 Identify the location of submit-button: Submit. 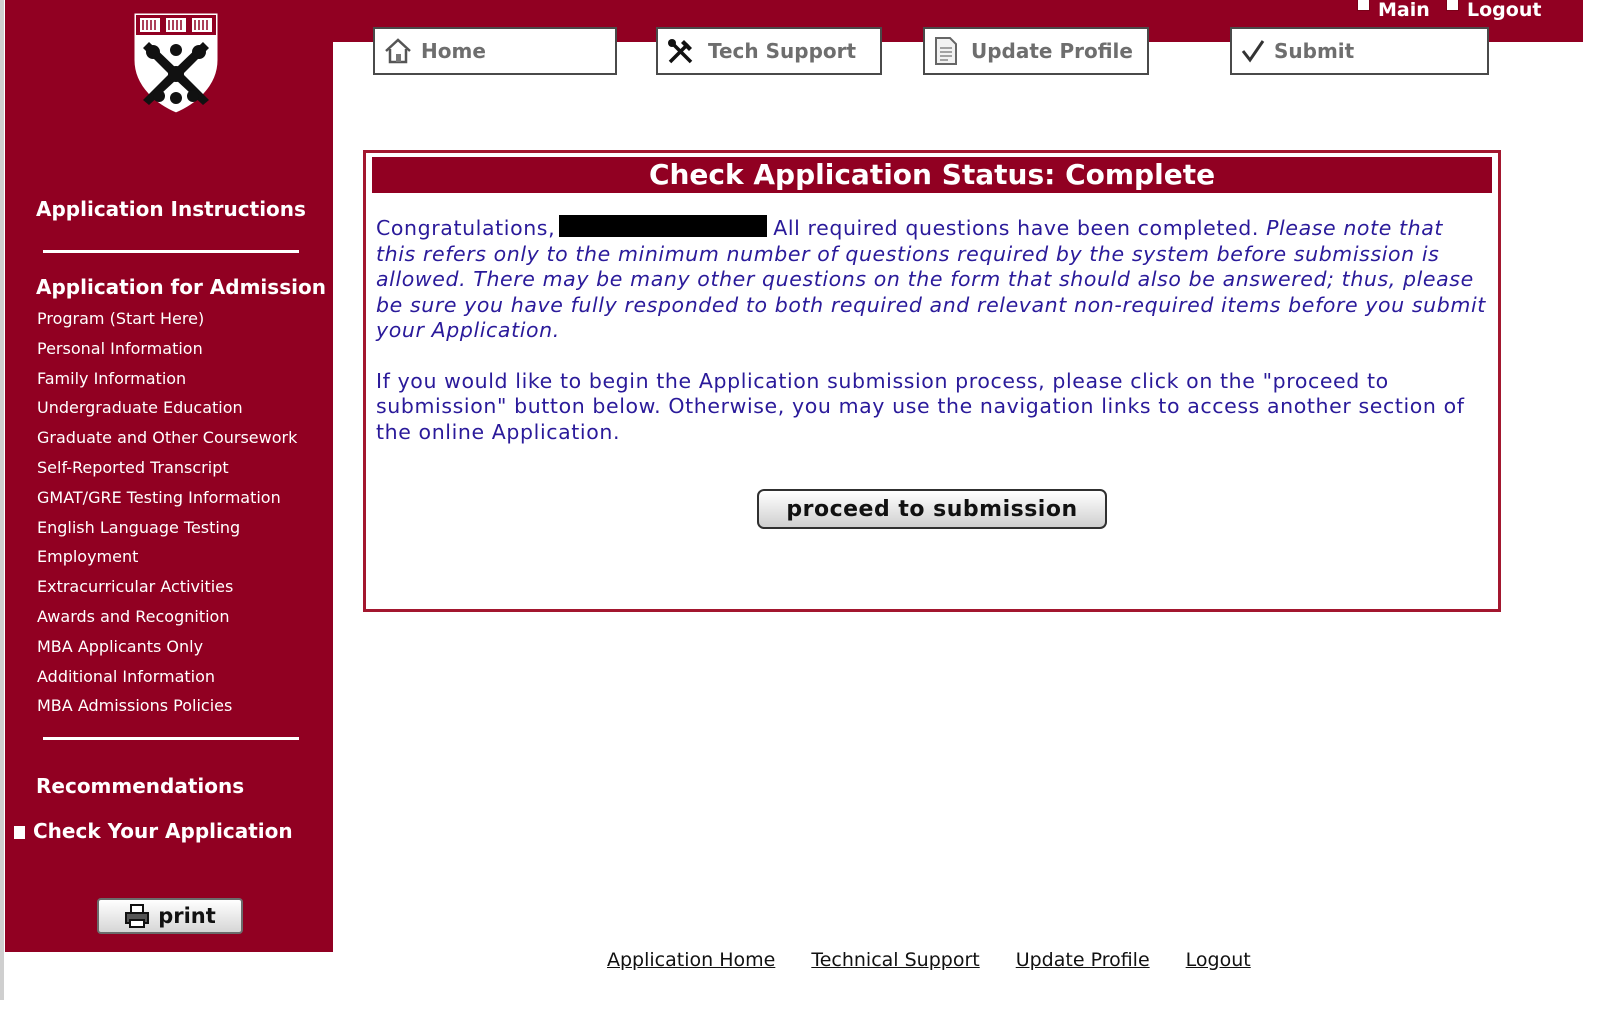
(1359, 51).